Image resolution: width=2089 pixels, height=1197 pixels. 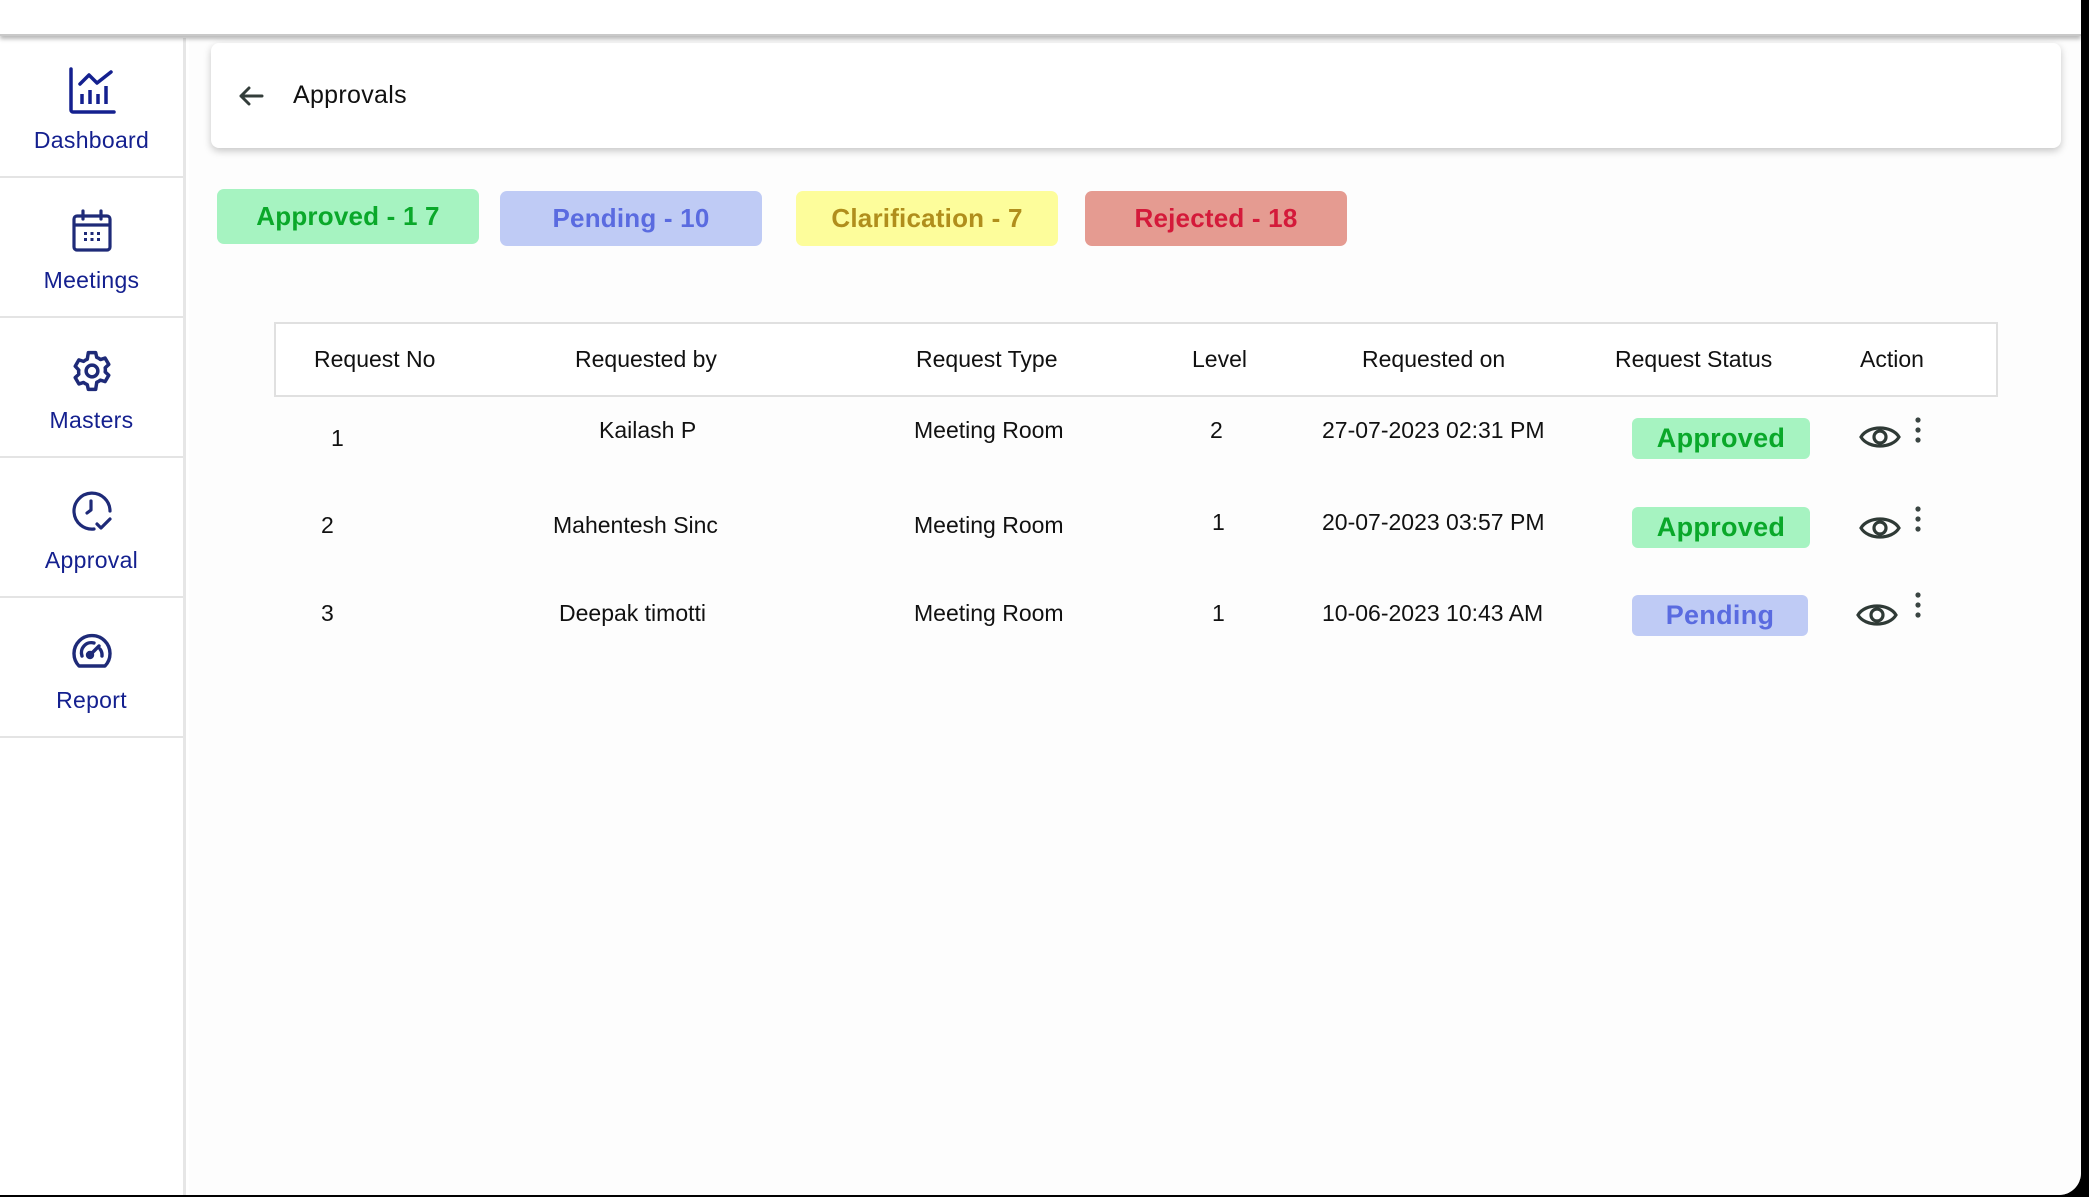 I want to click on sidebar-item-report: Report, so click(x=91, y=668).